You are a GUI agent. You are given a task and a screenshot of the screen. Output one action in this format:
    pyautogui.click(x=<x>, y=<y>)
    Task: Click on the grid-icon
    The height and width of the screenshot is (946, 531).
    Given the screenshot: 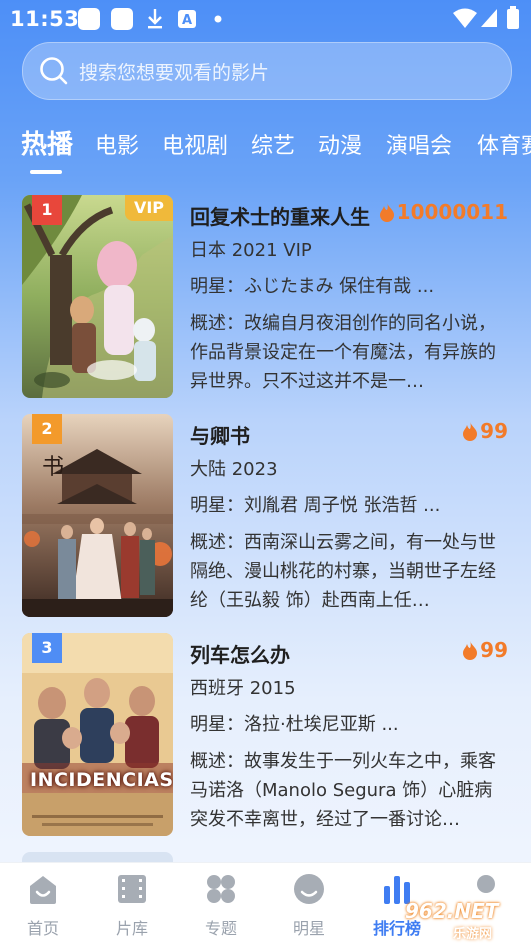 What is the action you would take?
    pyautogui.click(x=221, y=889)
    